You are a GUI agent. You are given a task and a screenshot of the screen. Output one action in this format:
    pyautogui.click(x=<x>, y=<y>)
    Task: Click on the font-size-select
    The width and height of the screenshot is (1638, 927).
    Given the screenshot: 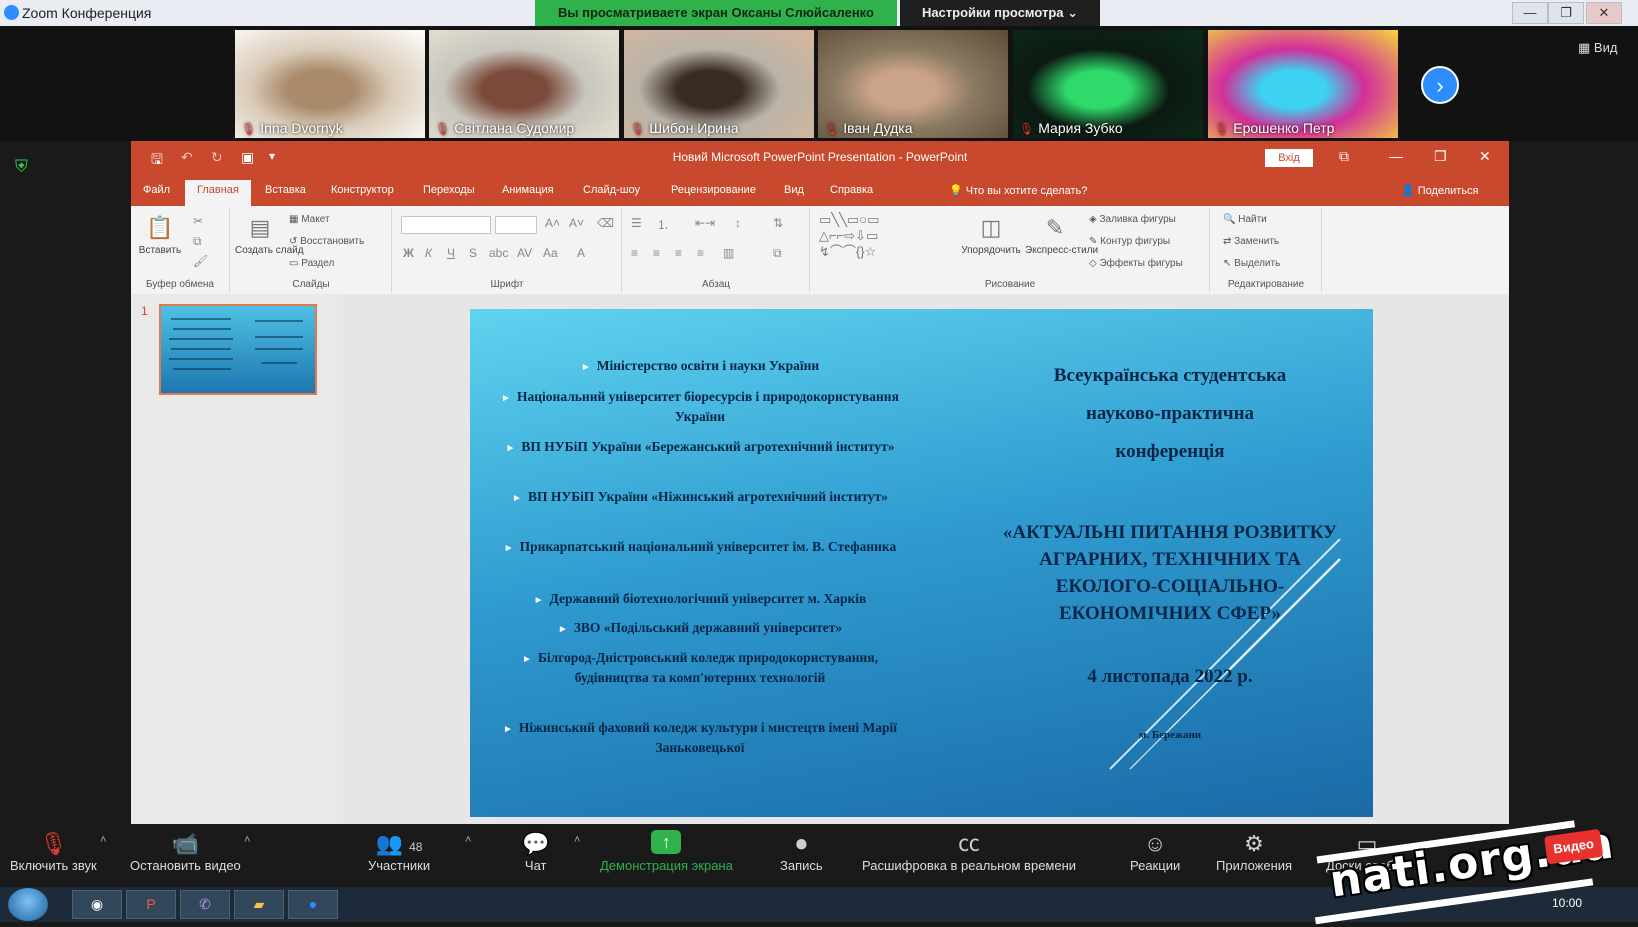 What is the action you would take?
    pyautogui.click(x=516, y=225)
    